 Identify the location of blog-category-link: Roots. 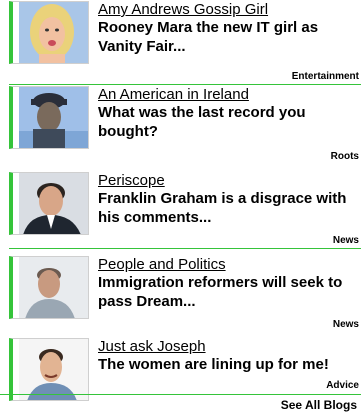
(345, 157).